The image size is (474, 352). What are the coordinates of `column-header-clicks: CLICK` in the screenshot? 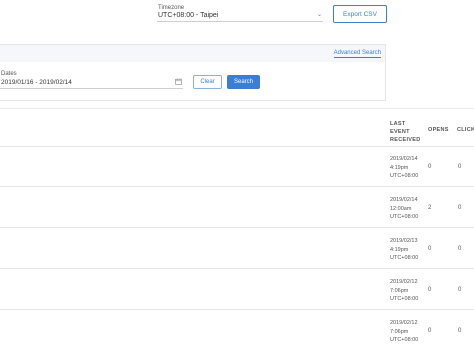 It's located at (465, 130).